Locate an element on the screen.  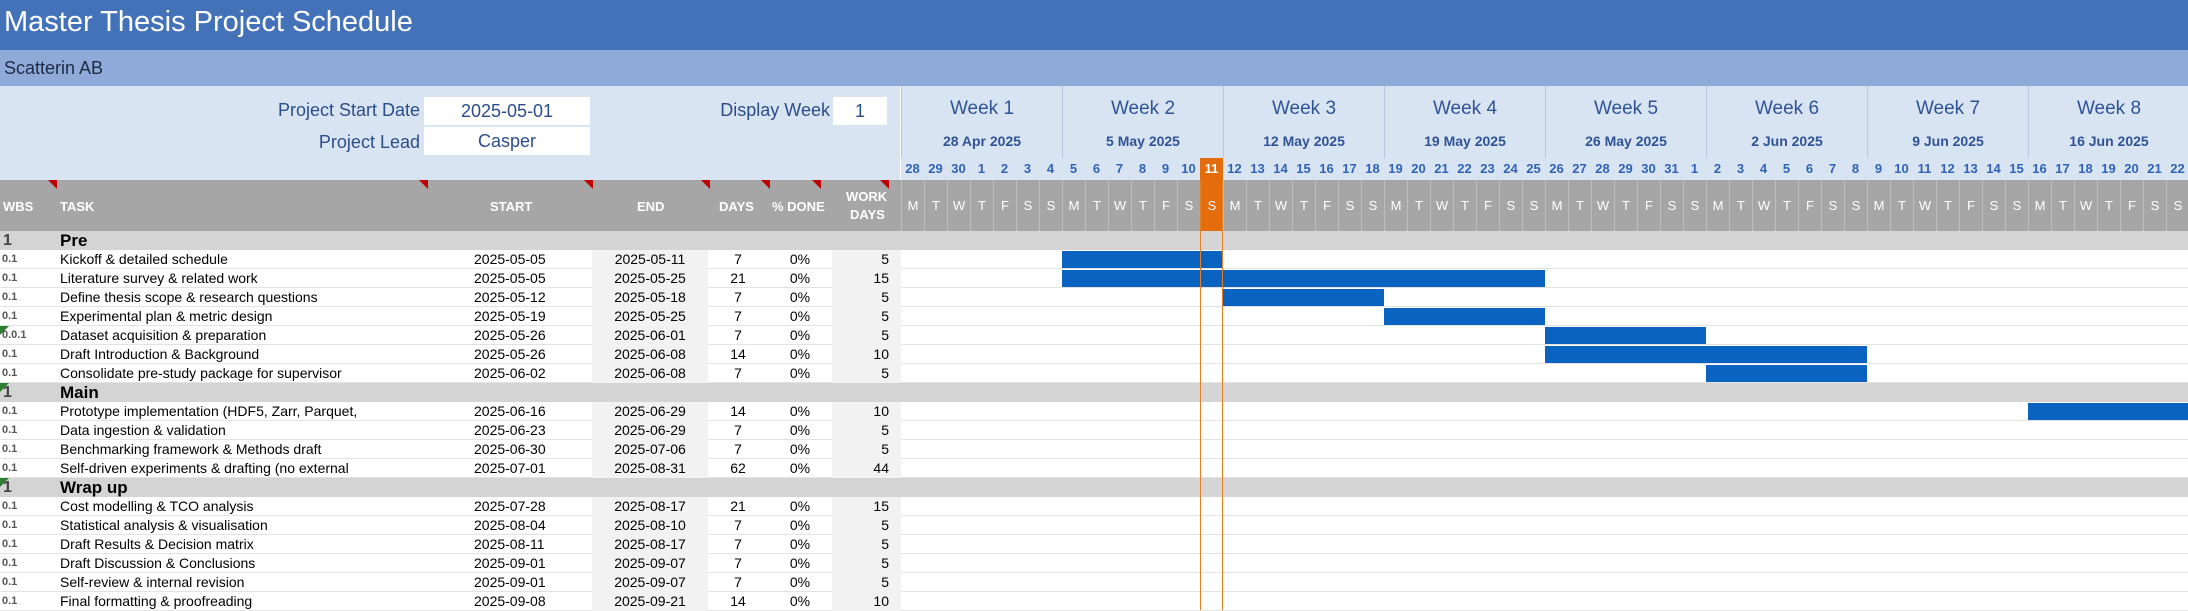
week-label: Week 4 is located at coordinates (1465, 108).